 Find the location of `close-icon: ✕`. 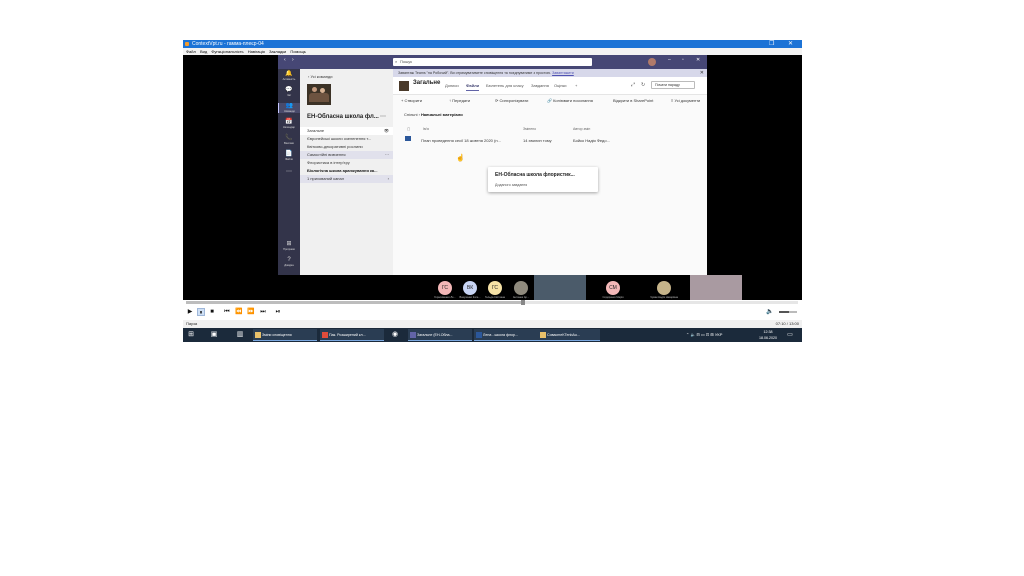

close-icon: ✕ is located at coordinates (790, 44).